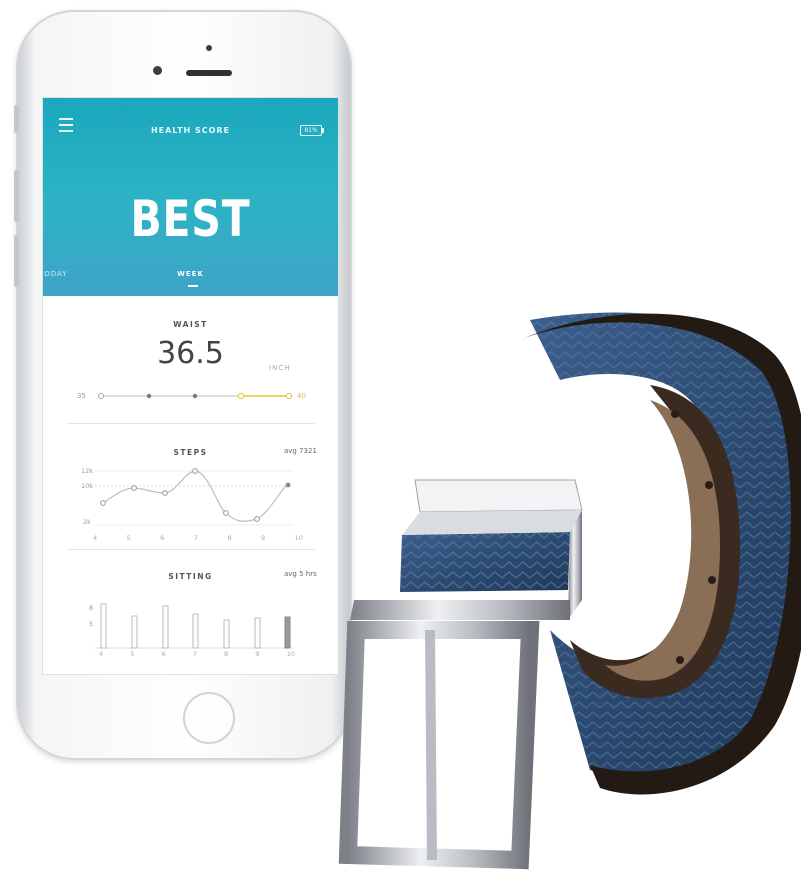 The height and width of the screenshot is (883, 801). What do you see at coordinates (498, 496) in the screenshot?
I see `buckle-top-plate` at bounding box center [498, 496].